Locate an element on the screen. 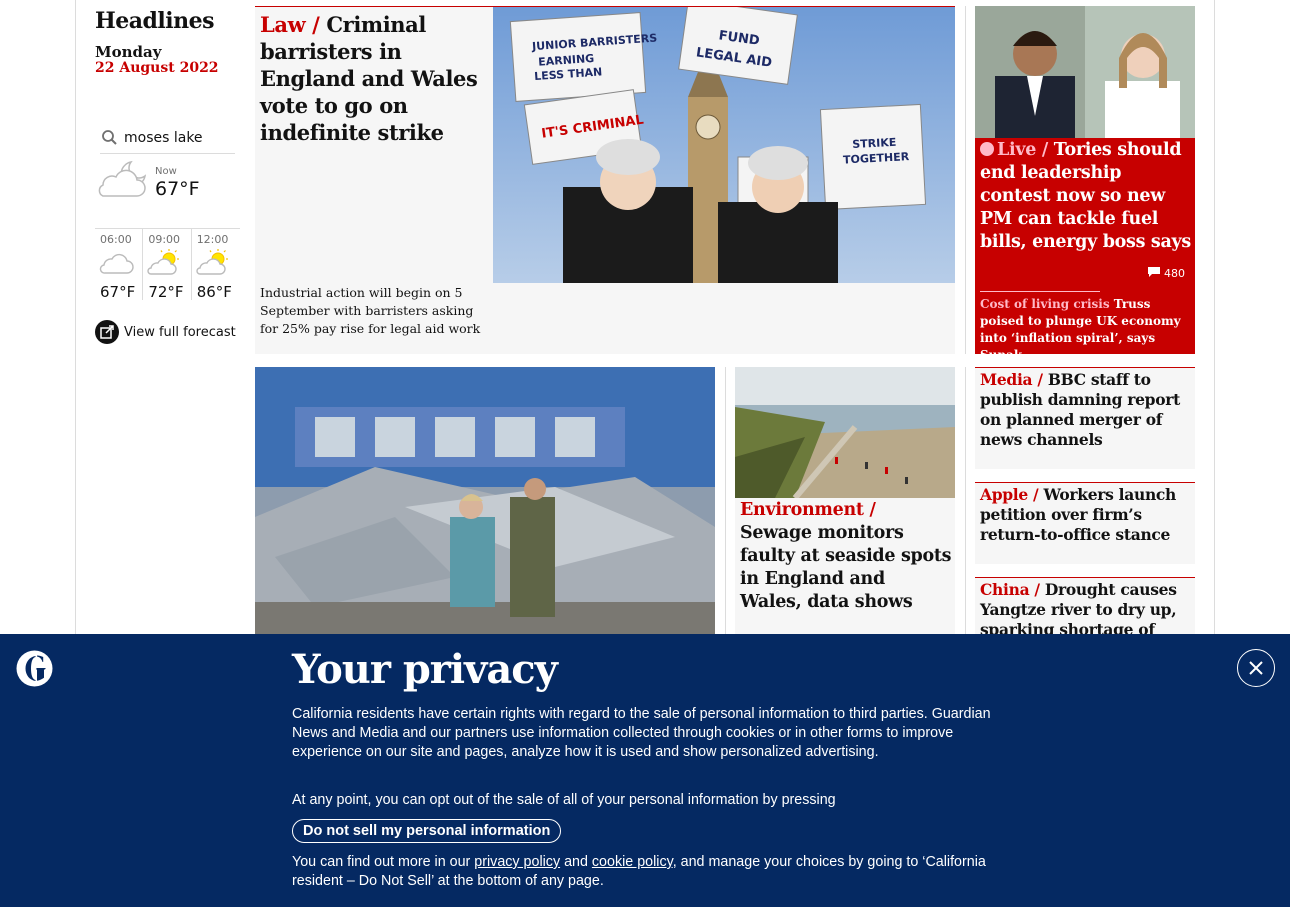 This screenshot has width=1290, height=907. guardian-logo-icon is located at coordinates (34, 668).